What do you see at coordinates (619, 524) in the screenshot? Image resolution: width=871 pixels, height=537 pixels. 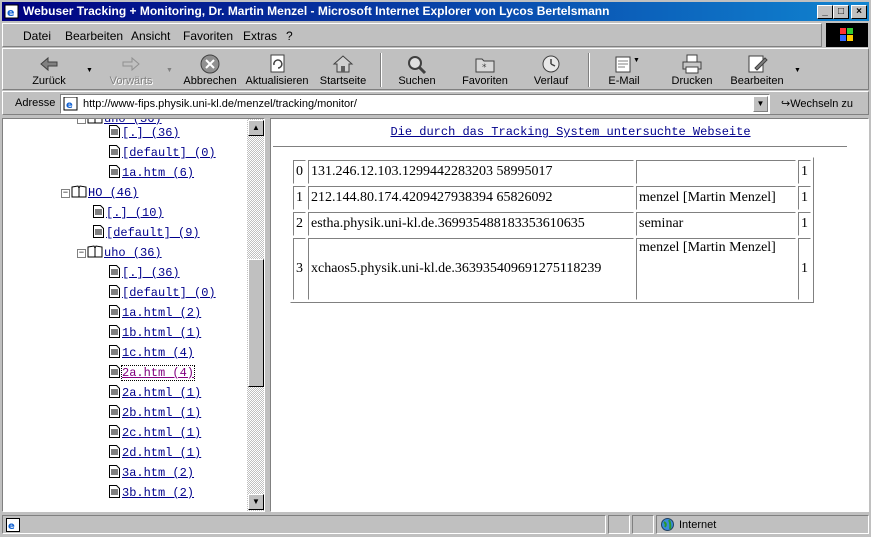 I see `status-progress-panel` at bounding box center [619, 524].